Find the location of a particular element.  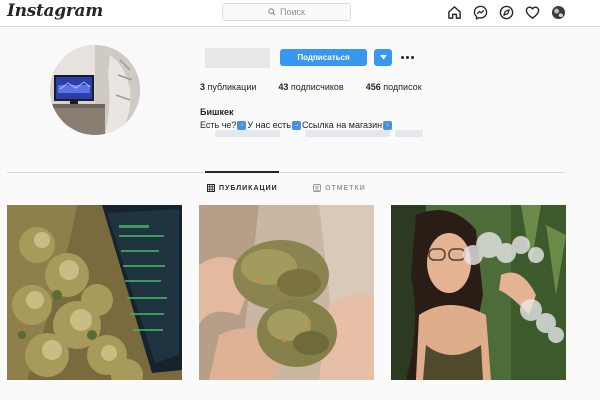

home-icon is located at coordinates (454, 12).